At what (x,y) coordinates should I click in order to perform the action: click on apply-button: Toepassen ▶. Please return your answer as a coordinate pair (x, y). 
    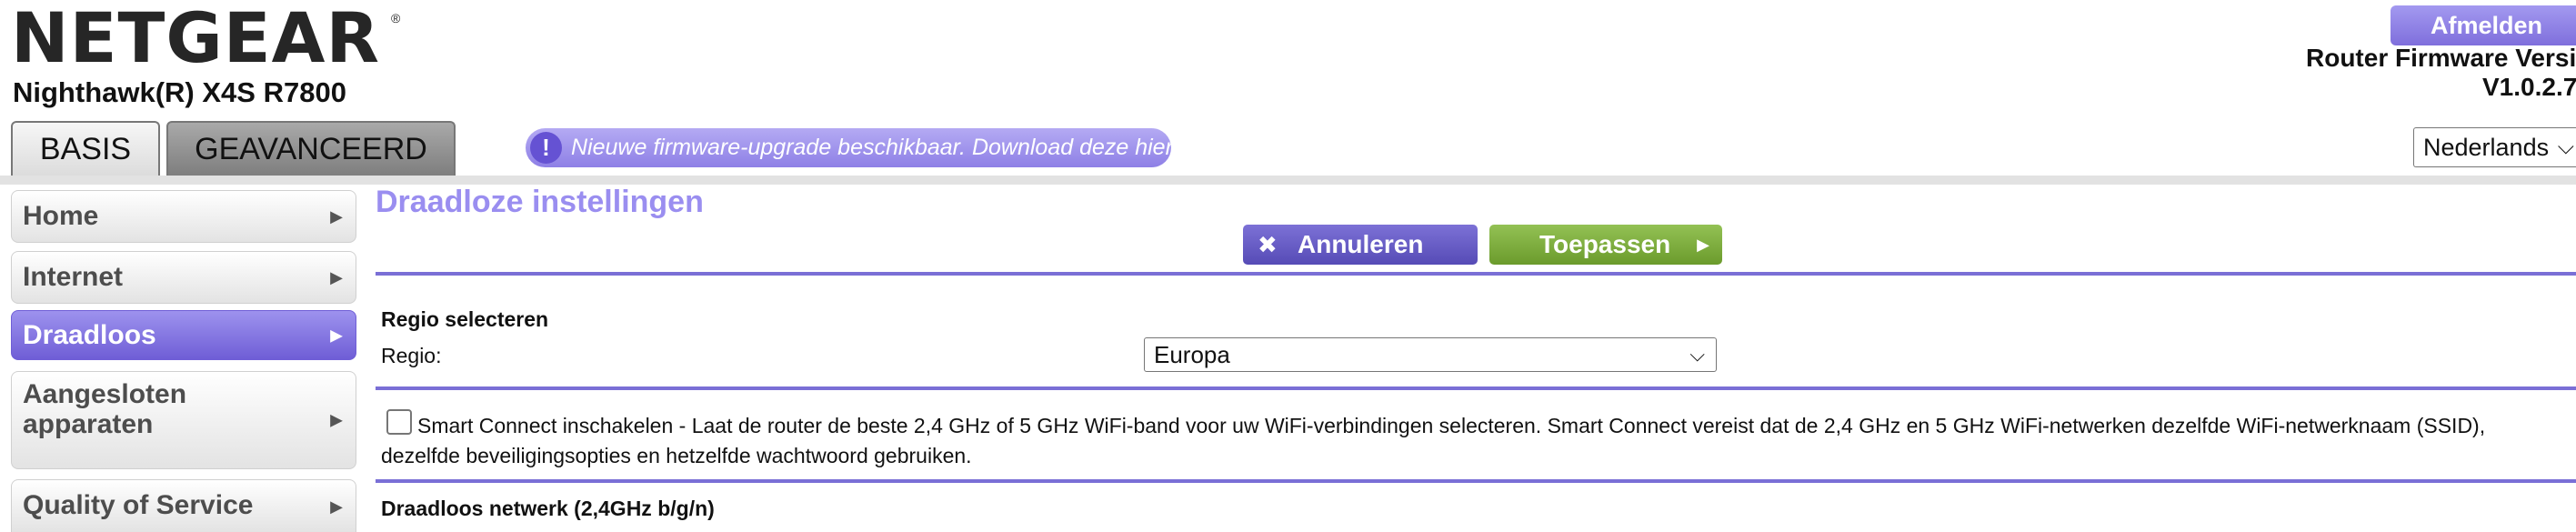
    Looking at the image, I should click on (1606, 245).